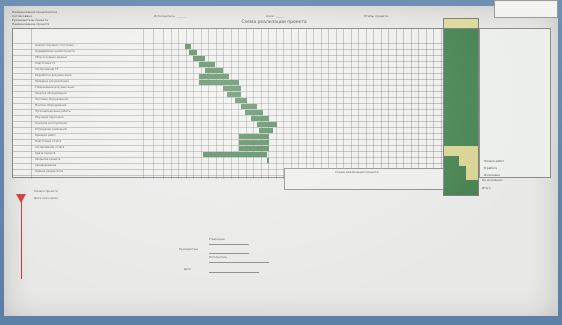 The height and width of the screenshot is (325, 562). I want to click on signature-label: Утверждаю, so click(217, 239).